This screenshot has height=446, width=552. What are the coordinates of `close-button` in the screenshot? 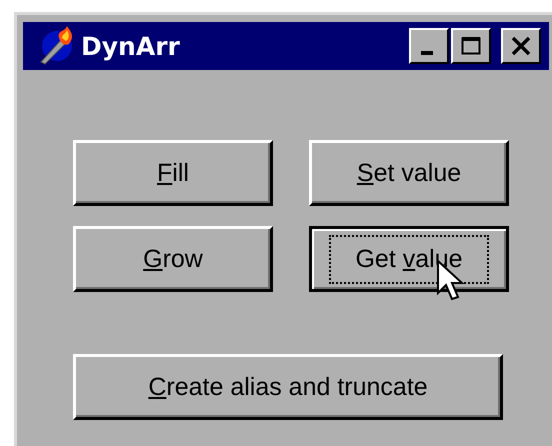 It's located at (521, 46).